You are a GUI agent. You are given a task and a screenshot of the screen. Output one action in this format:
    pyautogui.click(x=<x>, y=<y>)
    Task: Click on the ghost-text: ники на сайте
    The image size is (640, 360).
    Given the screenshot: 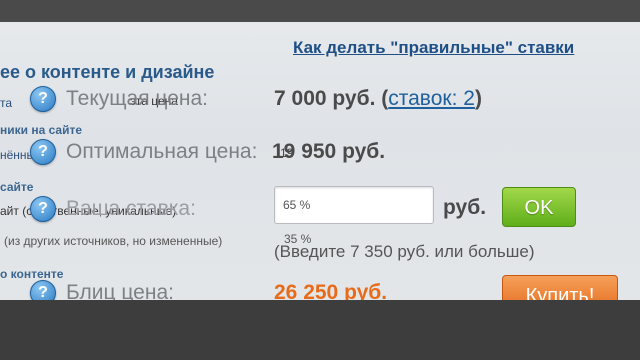 What is the action you would take?
    pyautogui.click(x=41, y=130)
    